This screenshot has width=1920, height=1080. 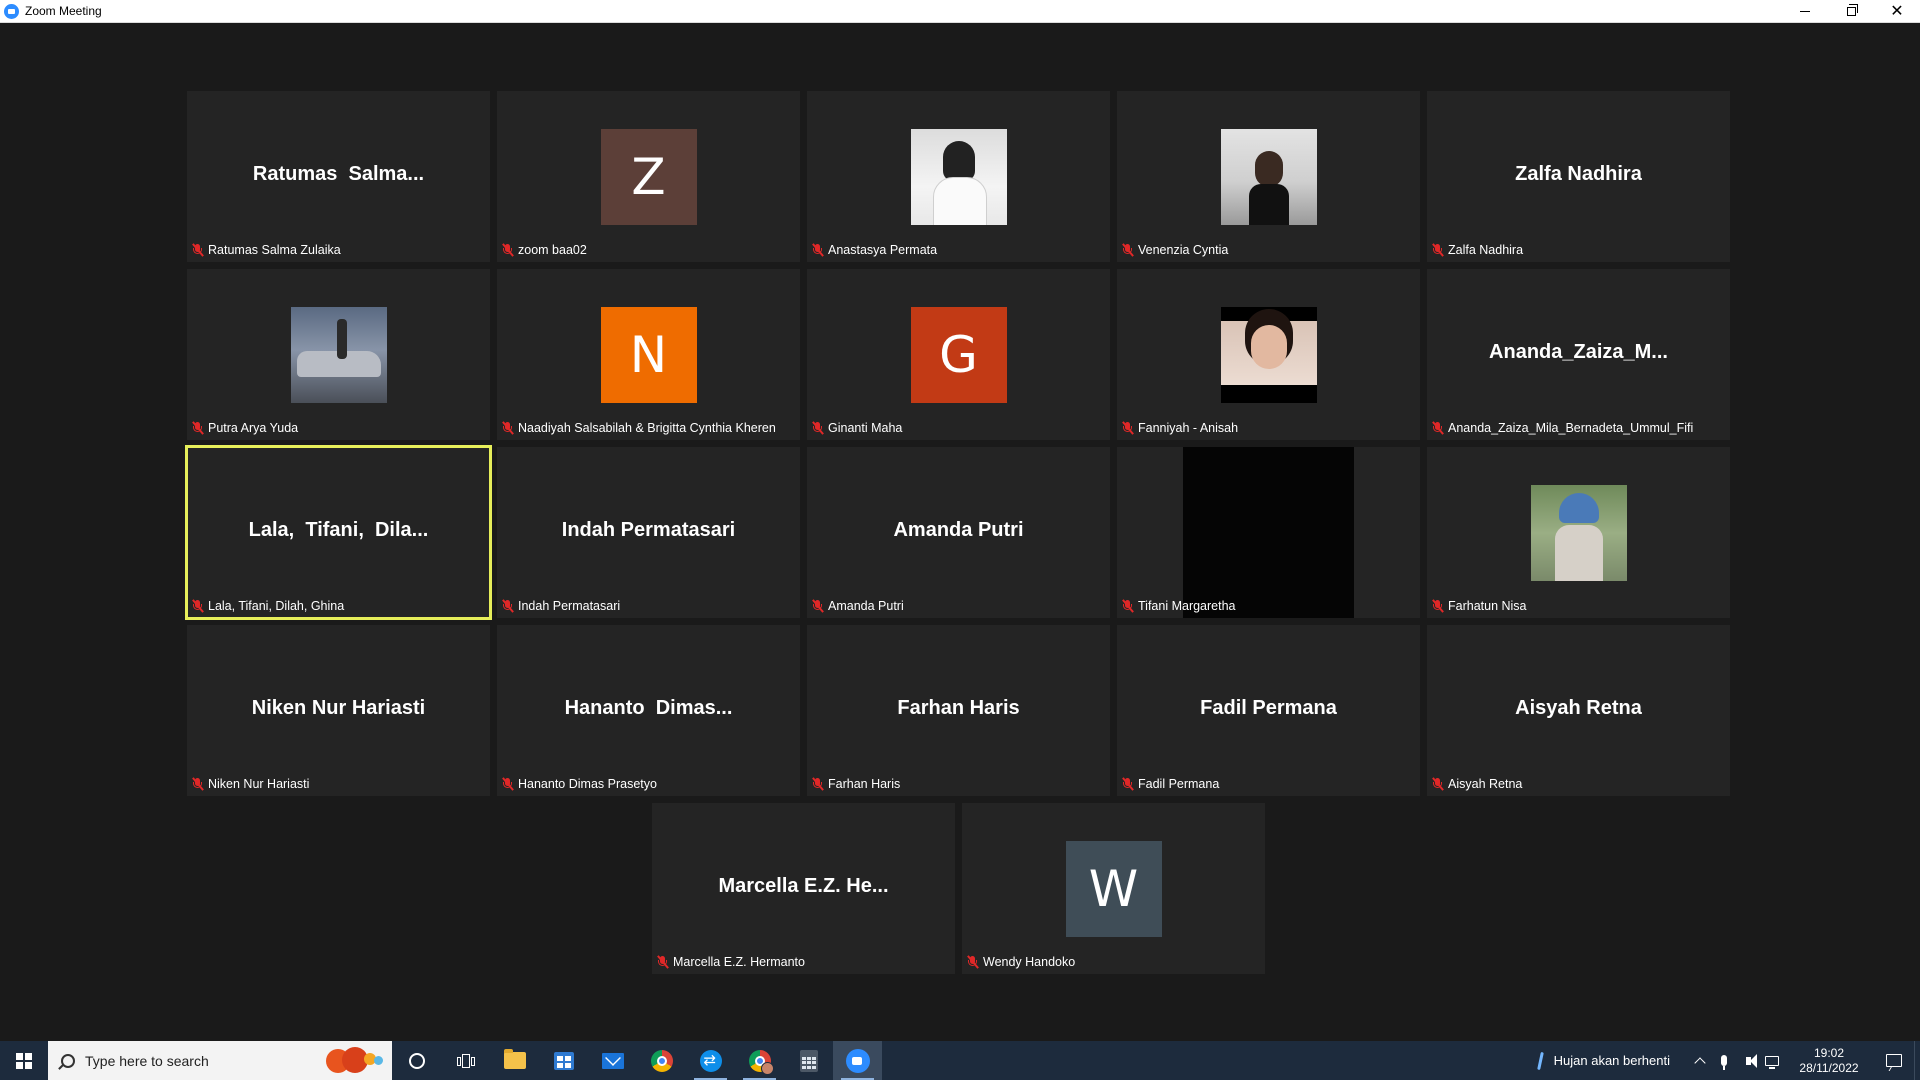 I want to click on cortana-button, so click(x=416, y=1060).